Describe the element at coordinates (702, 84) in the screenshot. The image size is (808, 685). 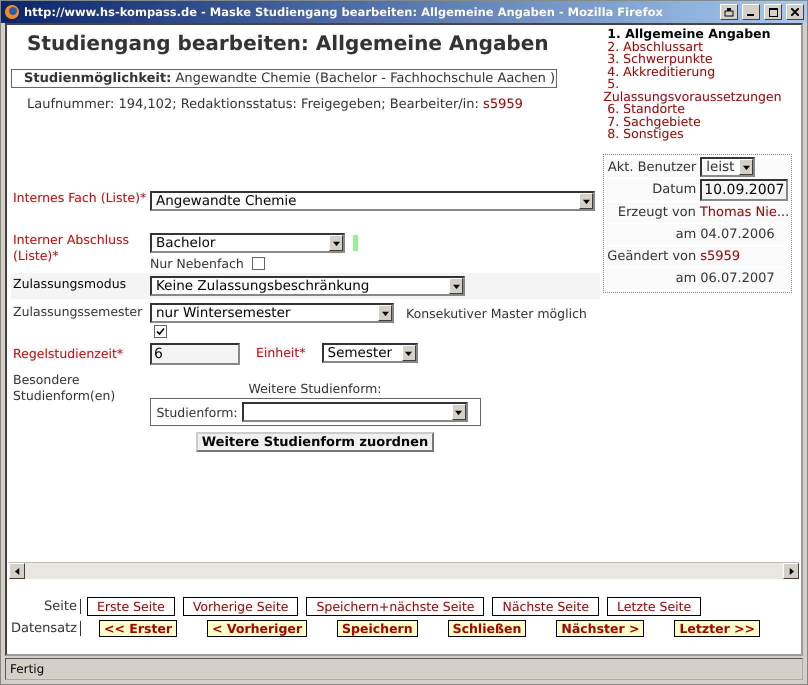
I see `nav-link: 5.` at that location.